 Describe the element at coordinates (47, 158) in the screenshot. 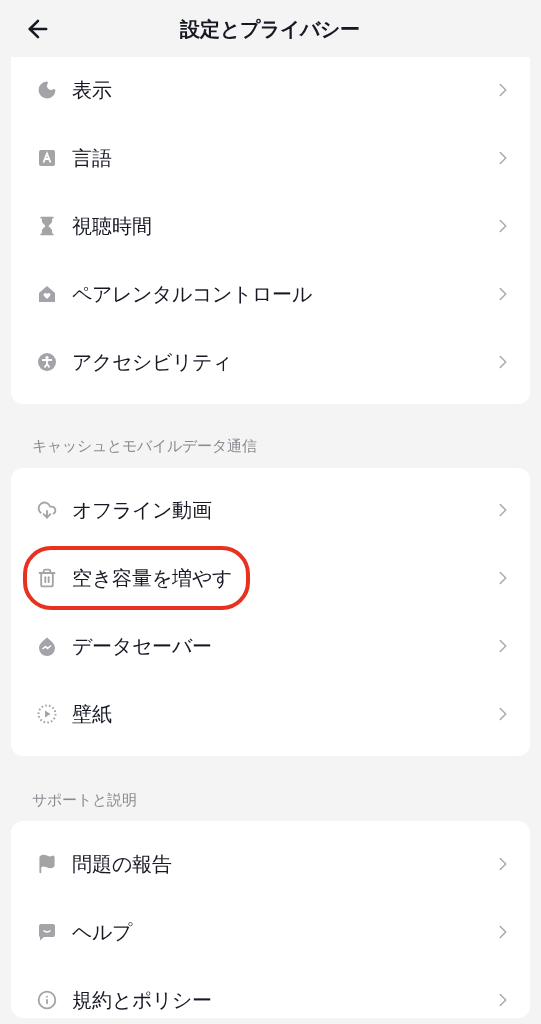

I see `language-icon` at that location.